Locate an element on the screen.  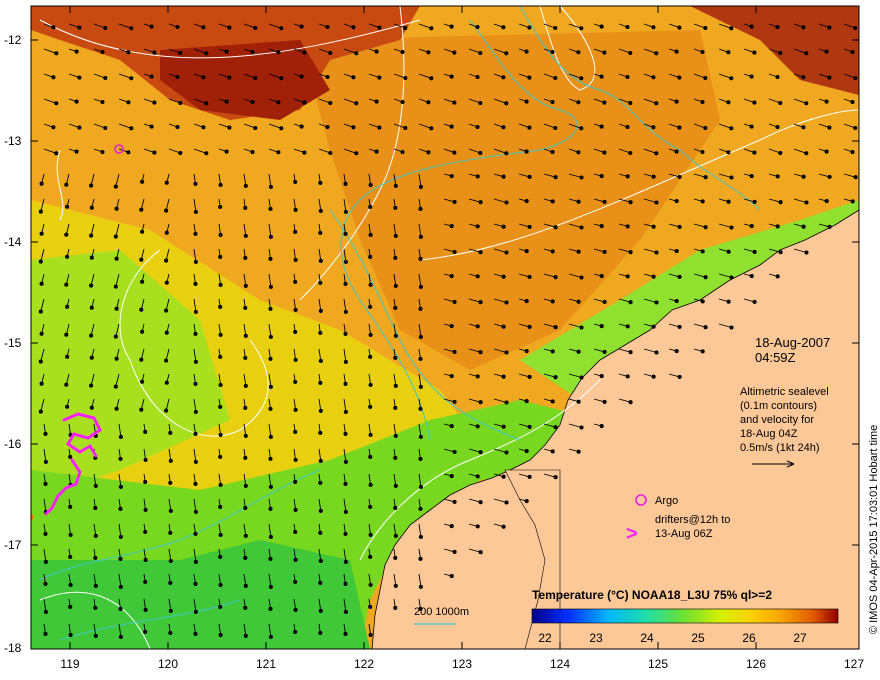
map-date: 18-Aug-2007 is located at coordinates (792, 342).